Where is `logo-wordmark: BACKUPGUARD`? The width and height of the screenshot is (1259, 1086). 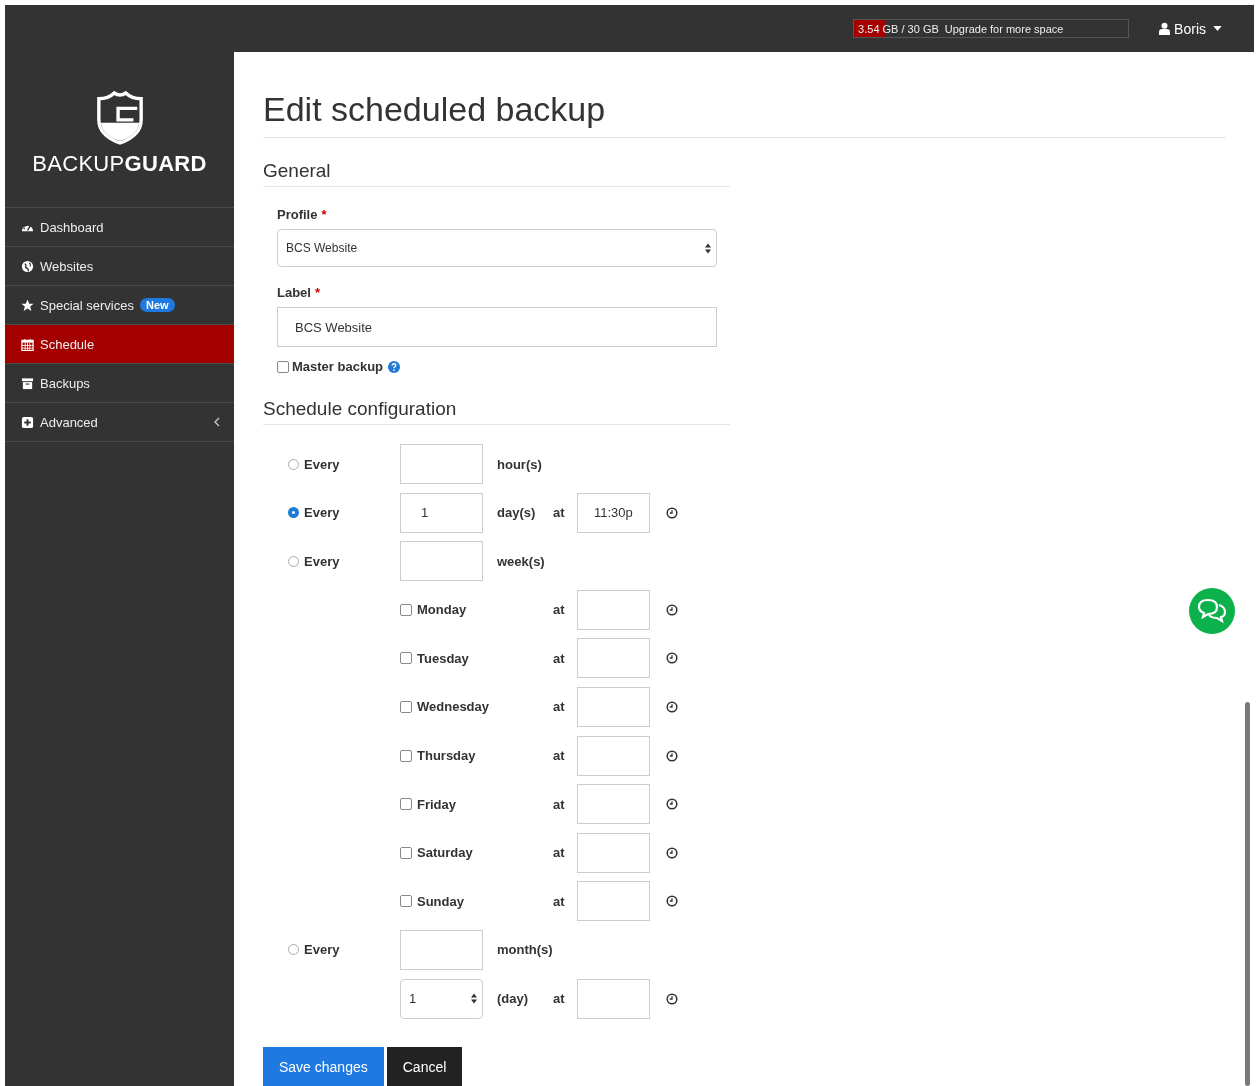
logo-wordmark: BACKUPGUARD is located at coordinates (119, 163).